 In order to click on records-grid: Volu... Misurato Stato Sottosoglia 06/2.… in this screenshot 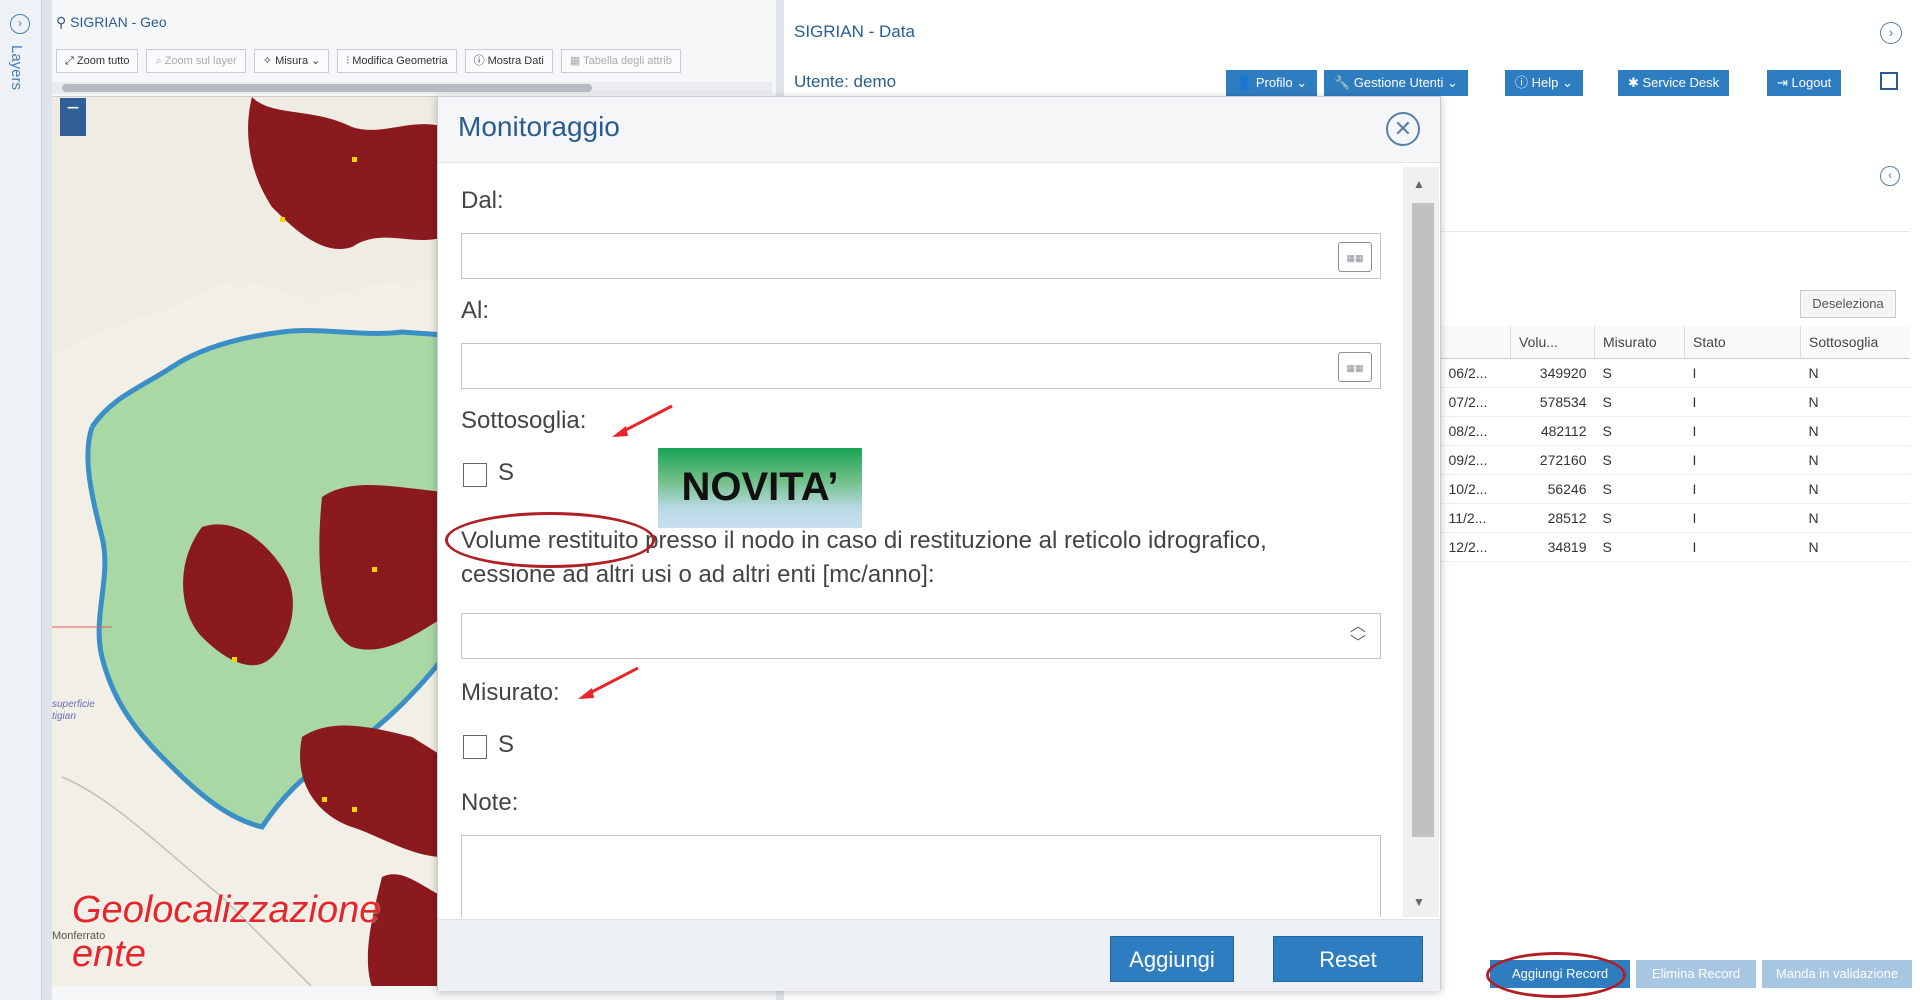, I will do `click(1675, 444)`.